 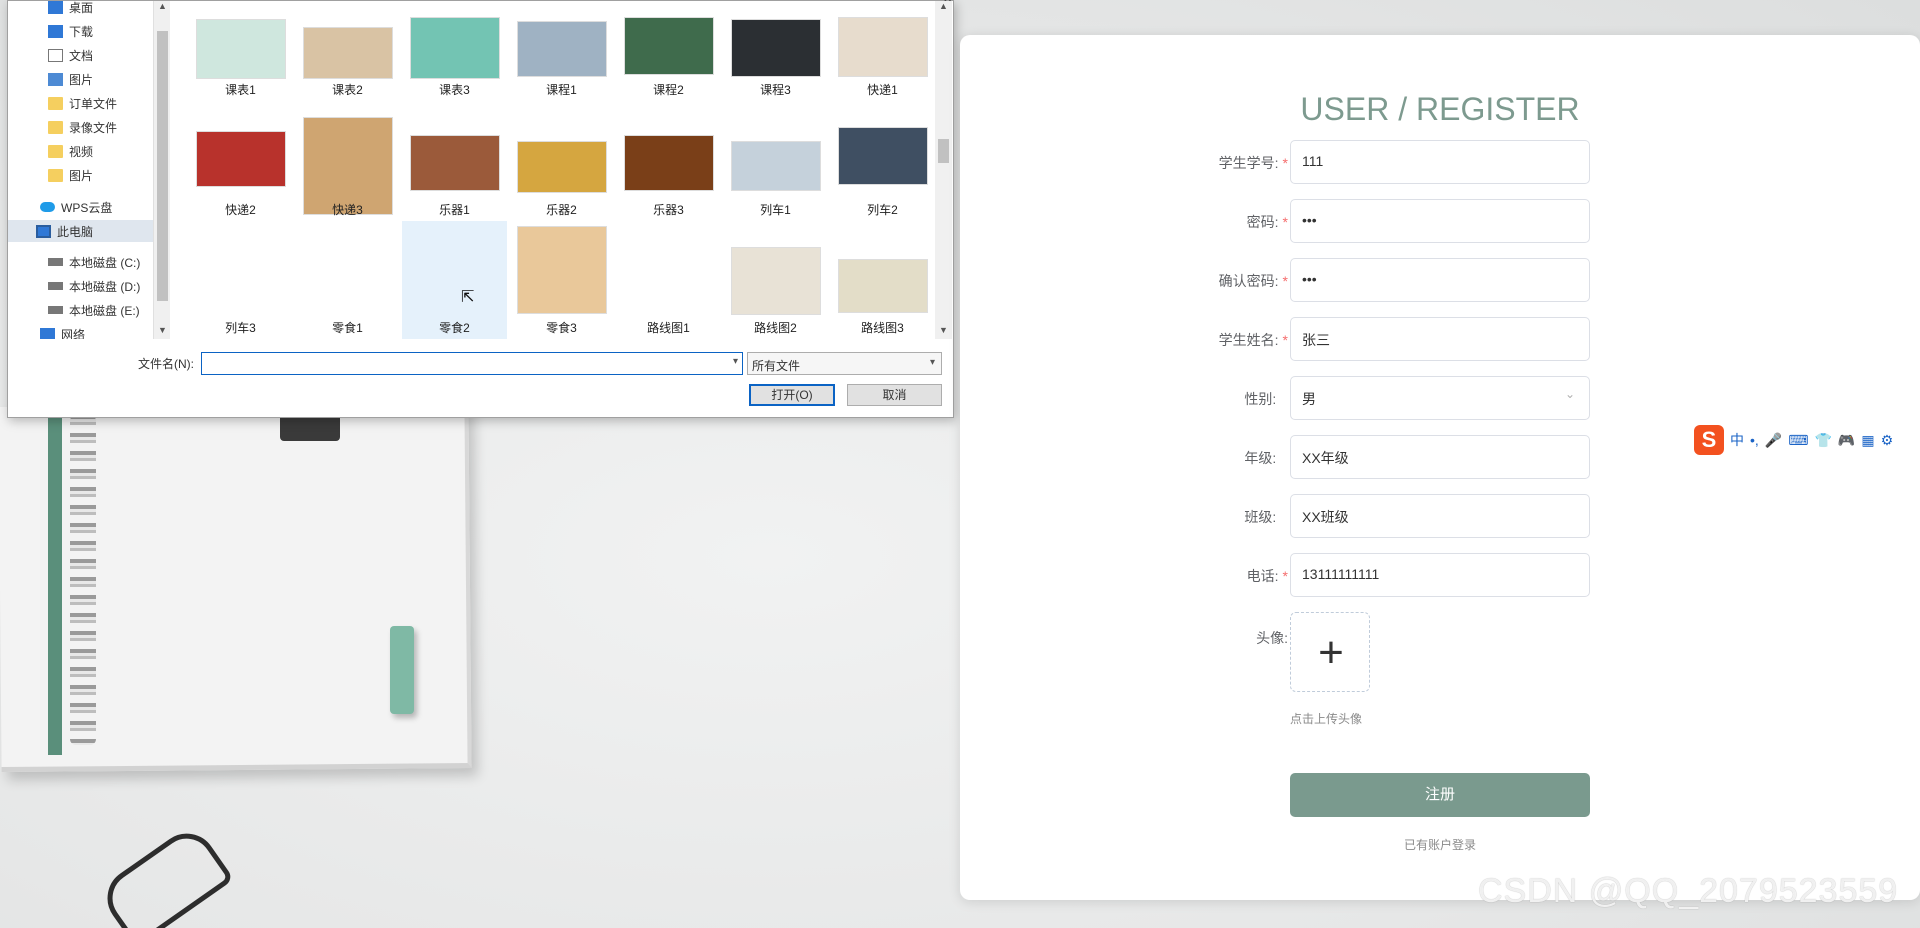 I want to click on microphone-icon: 🎤, so click(x=1773, y=440).